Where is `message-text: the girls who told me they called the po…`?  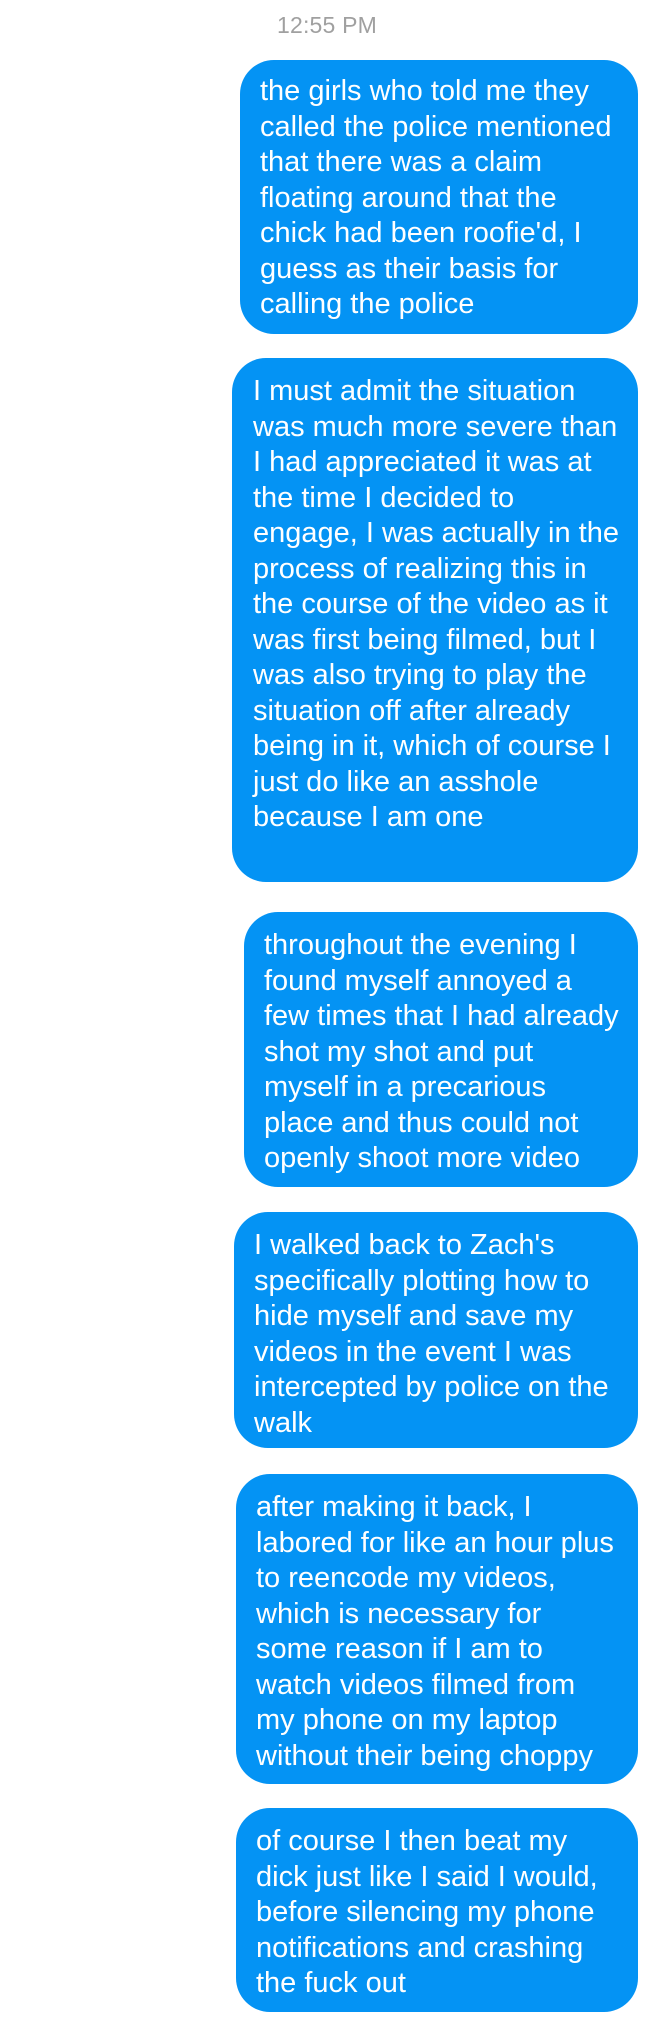 message-text: the girls who told me they called the po… is located at coordinates (436, 197).